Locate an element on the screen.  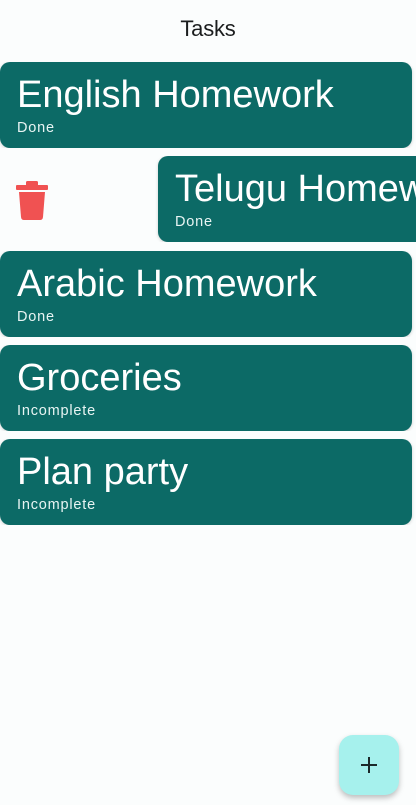
task-row-arabic: Arabic Homework Done is located at coordinates (208, 294).